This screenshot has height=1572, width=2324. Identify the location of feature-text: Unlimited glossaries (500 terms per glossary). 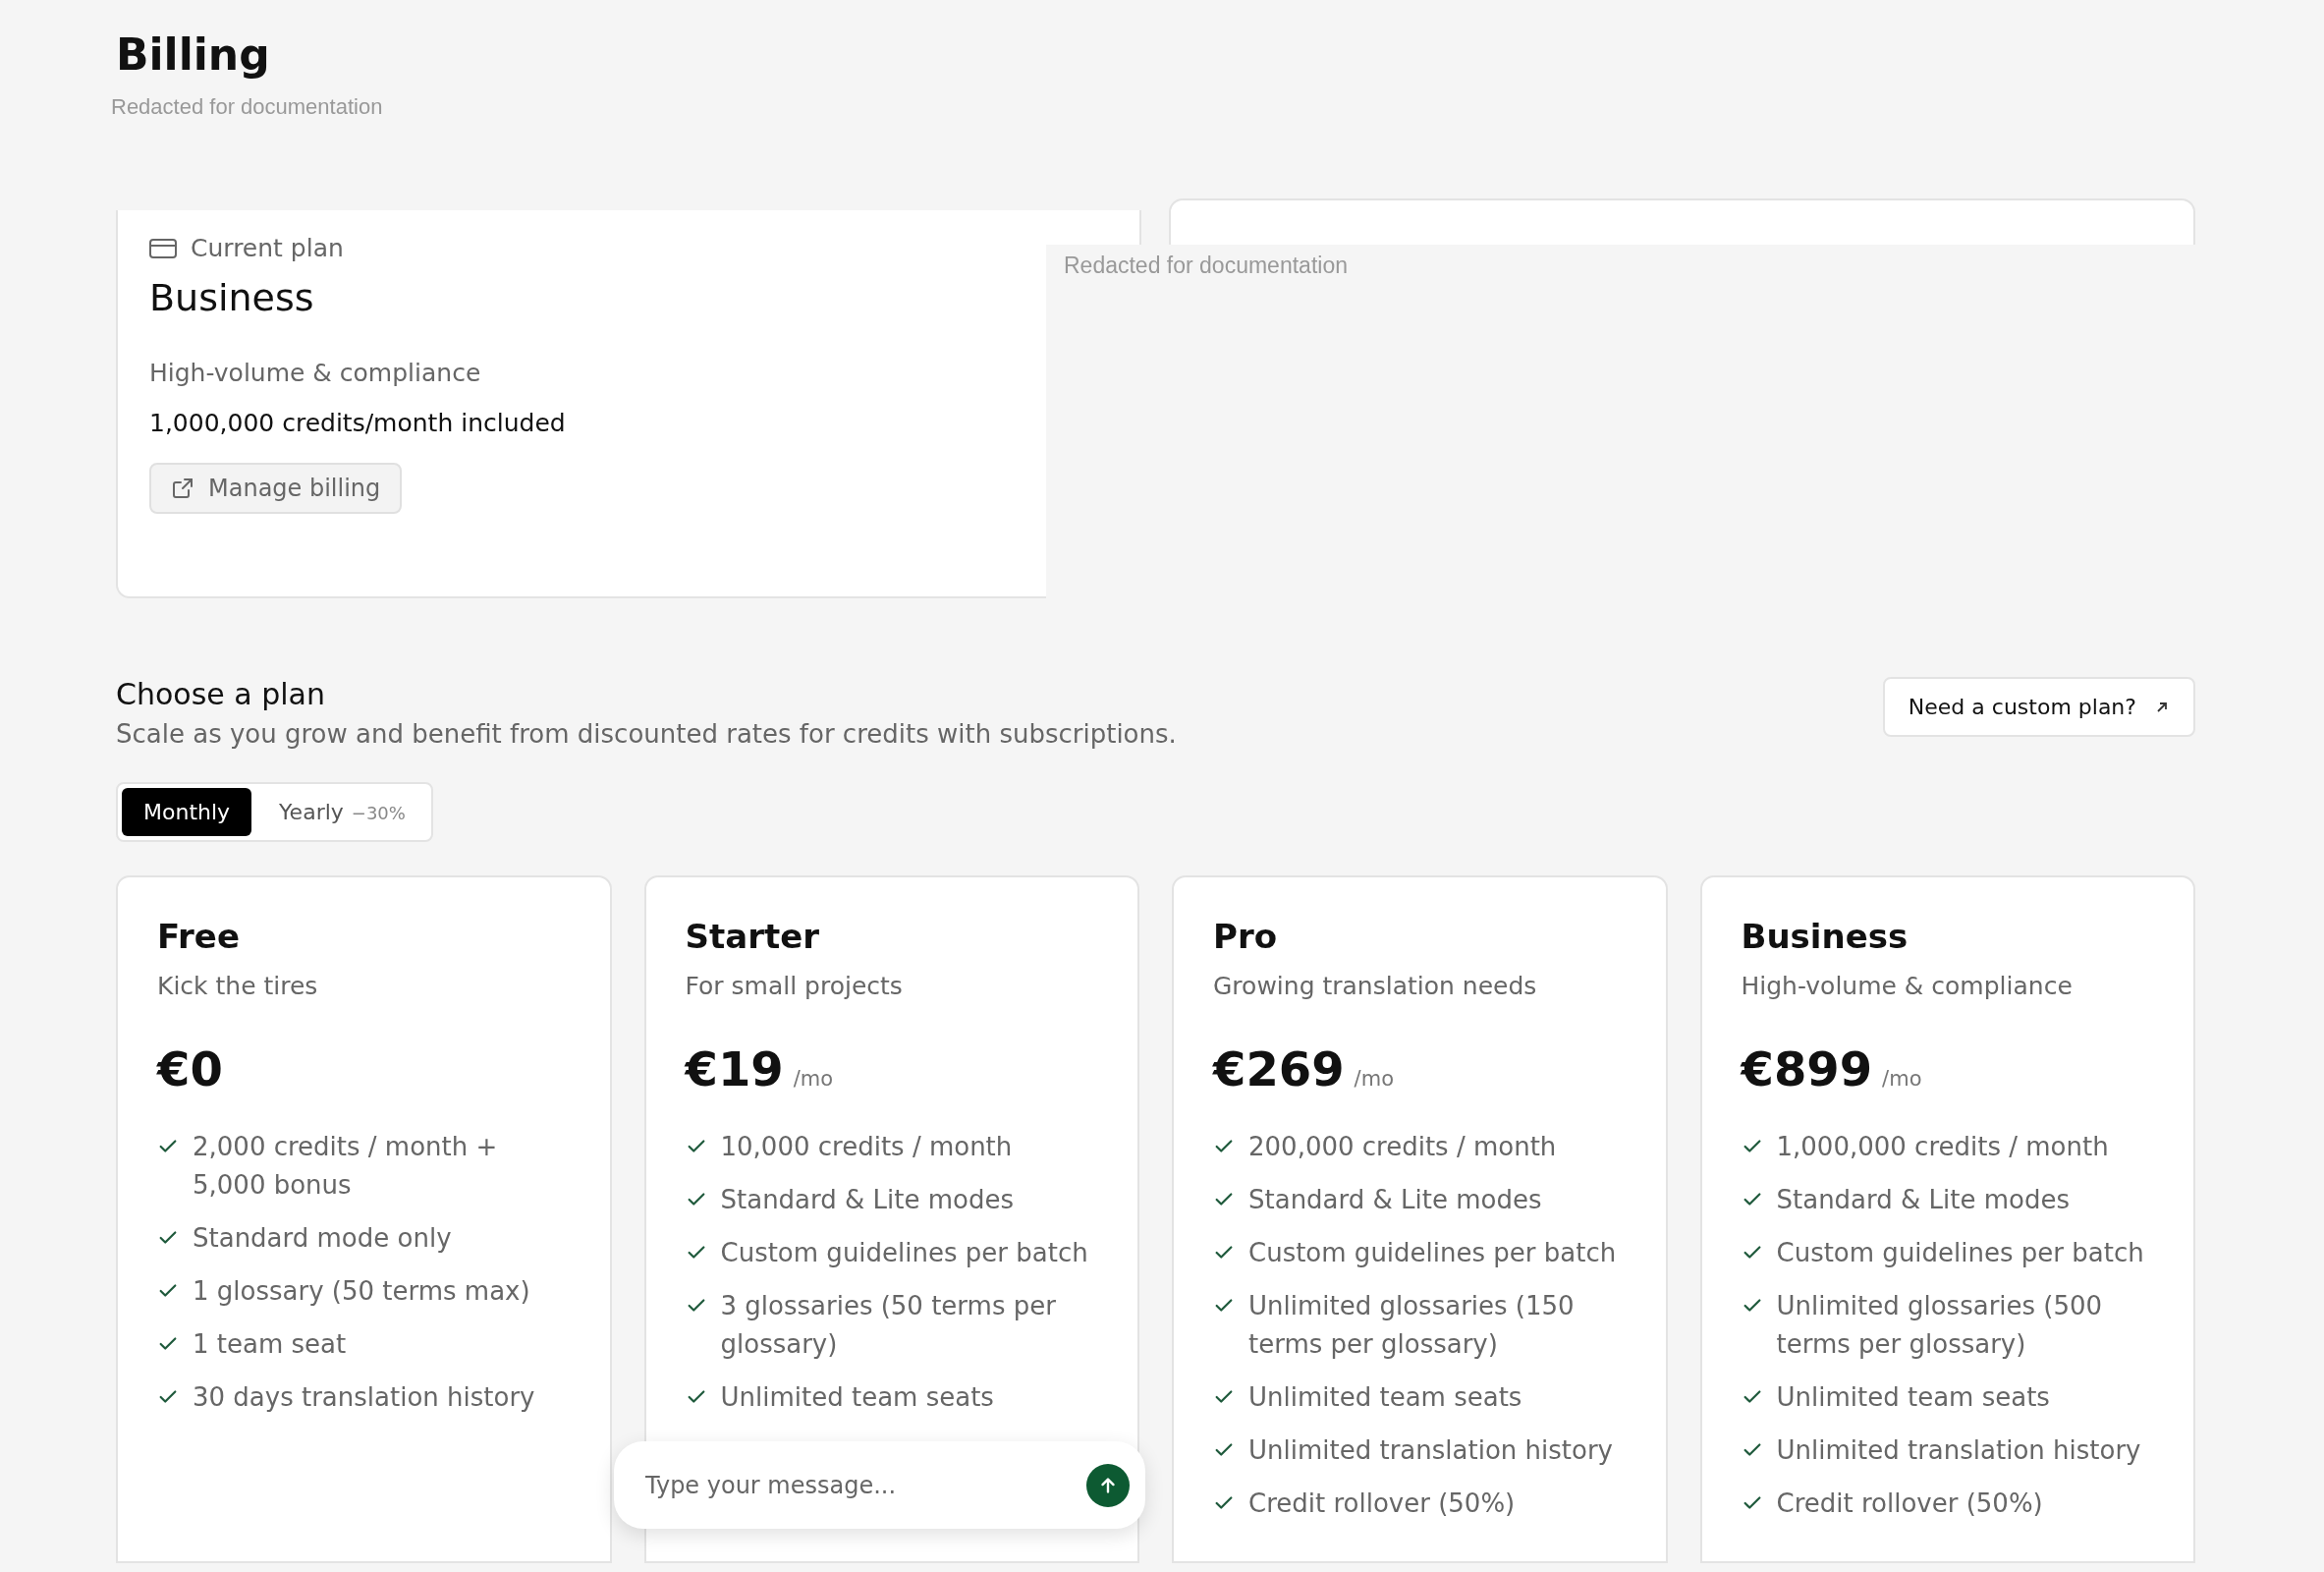
(1940, 1325).